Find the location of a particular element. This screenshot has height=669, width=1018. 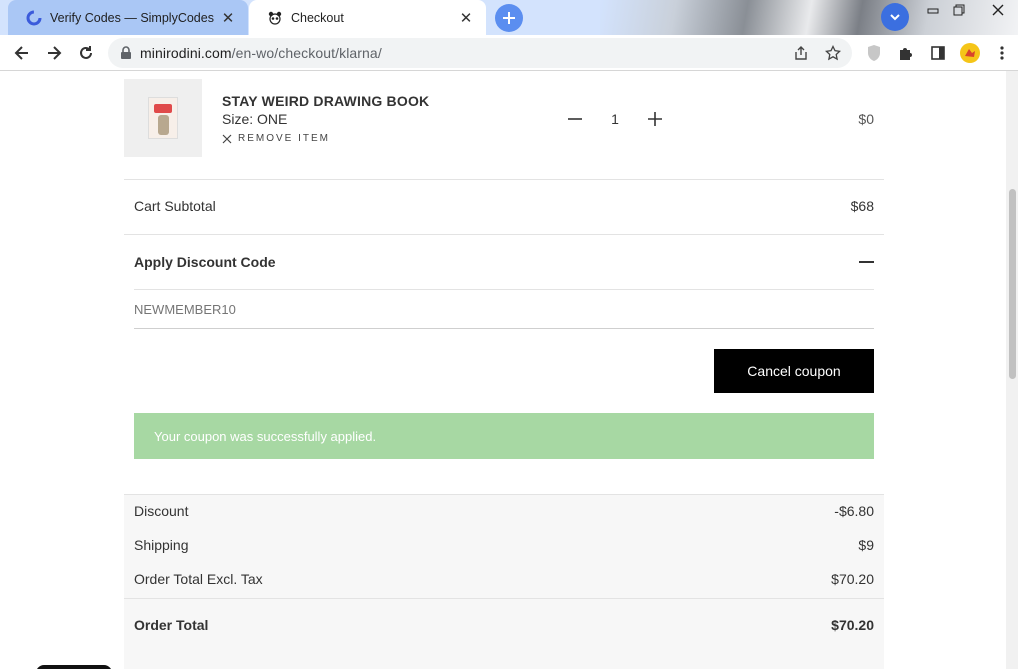

minirodini-panda-icon is located at coordinates (275, 18).